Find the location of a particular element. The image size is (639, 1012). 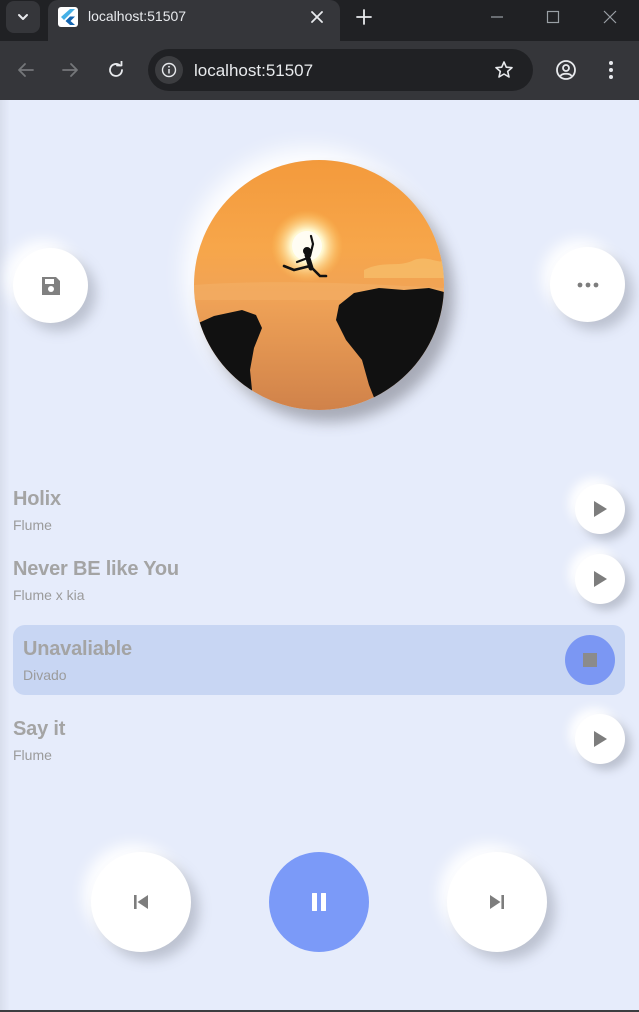

browser-tab: localhost:51507 is located at coordinates (194, 20).